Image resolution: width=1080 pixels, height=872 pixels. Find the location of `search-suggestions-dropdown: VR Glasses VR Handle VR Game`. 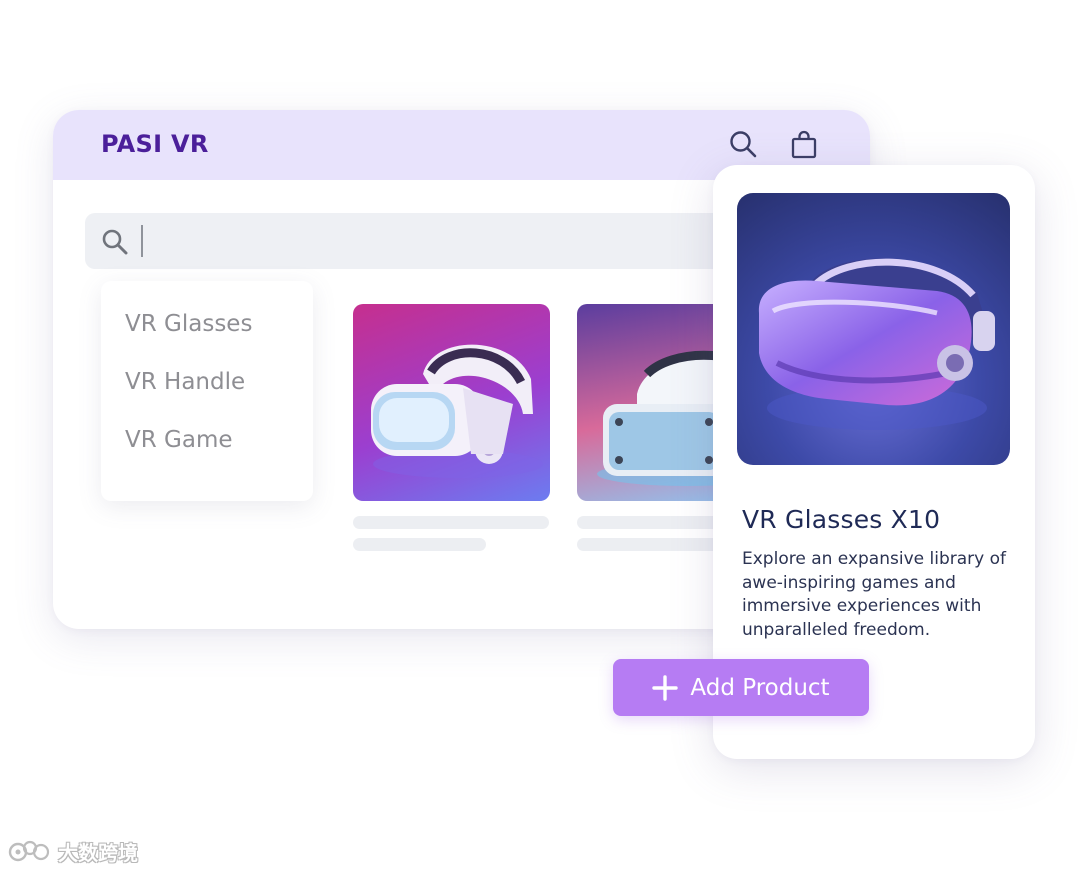

search-suggestions-dropdown: VR Glasses VR Handle VR Game is located at coordinates (207, 391).